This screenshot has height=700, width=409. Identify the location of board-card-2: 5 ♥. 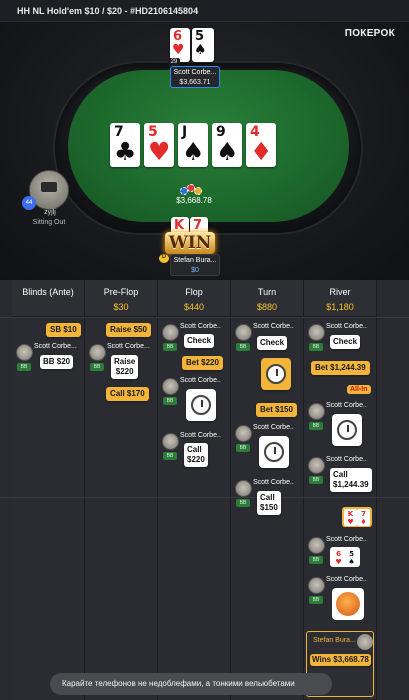
(159, 145).